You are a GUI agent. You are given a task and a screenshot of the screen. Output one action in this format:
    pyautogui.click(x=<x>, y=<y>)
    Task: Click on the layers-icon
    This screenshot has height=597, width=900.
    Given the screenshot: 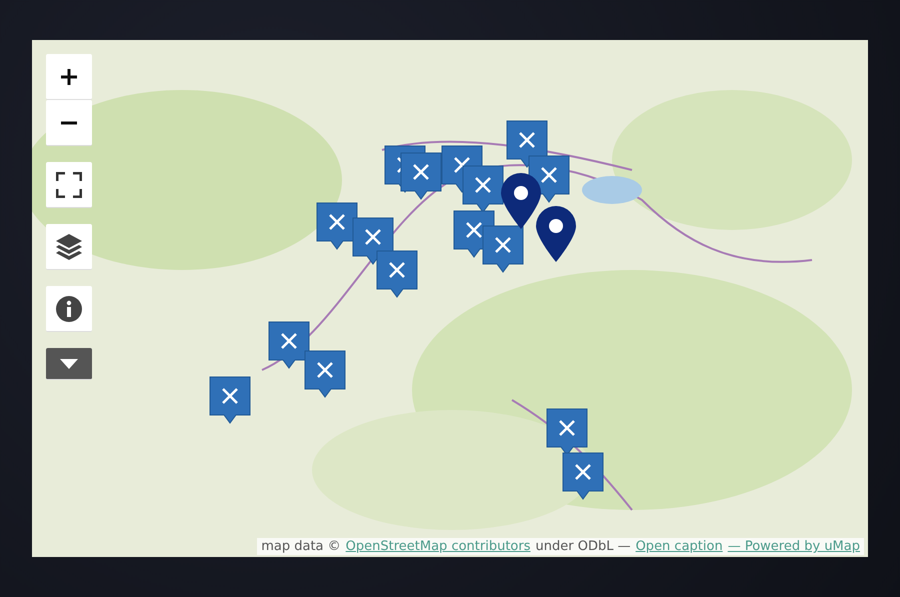 What is the action you would take?
    pyautogui.click(x=69, y=246)
    